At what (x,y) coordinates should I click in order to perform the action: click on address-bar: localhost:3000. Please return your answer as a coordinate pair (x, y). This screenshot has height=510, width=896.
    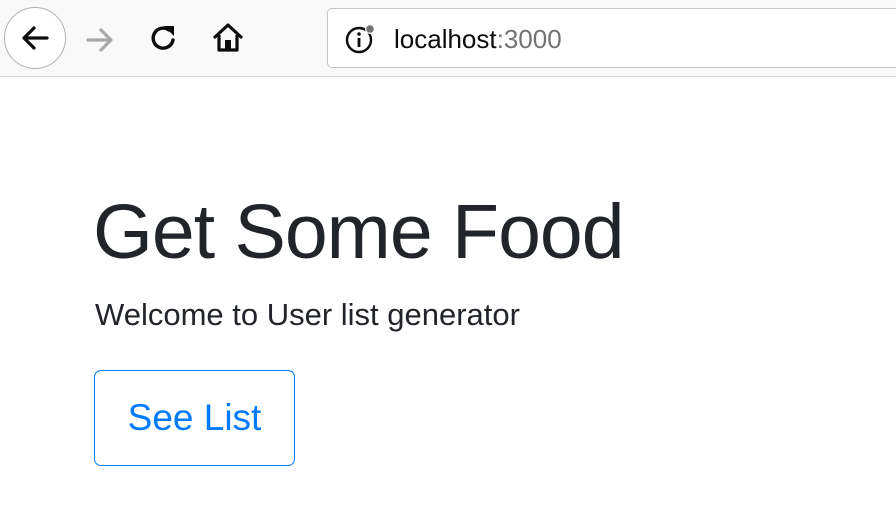
    Looking at the image, I should click on (611, 38).